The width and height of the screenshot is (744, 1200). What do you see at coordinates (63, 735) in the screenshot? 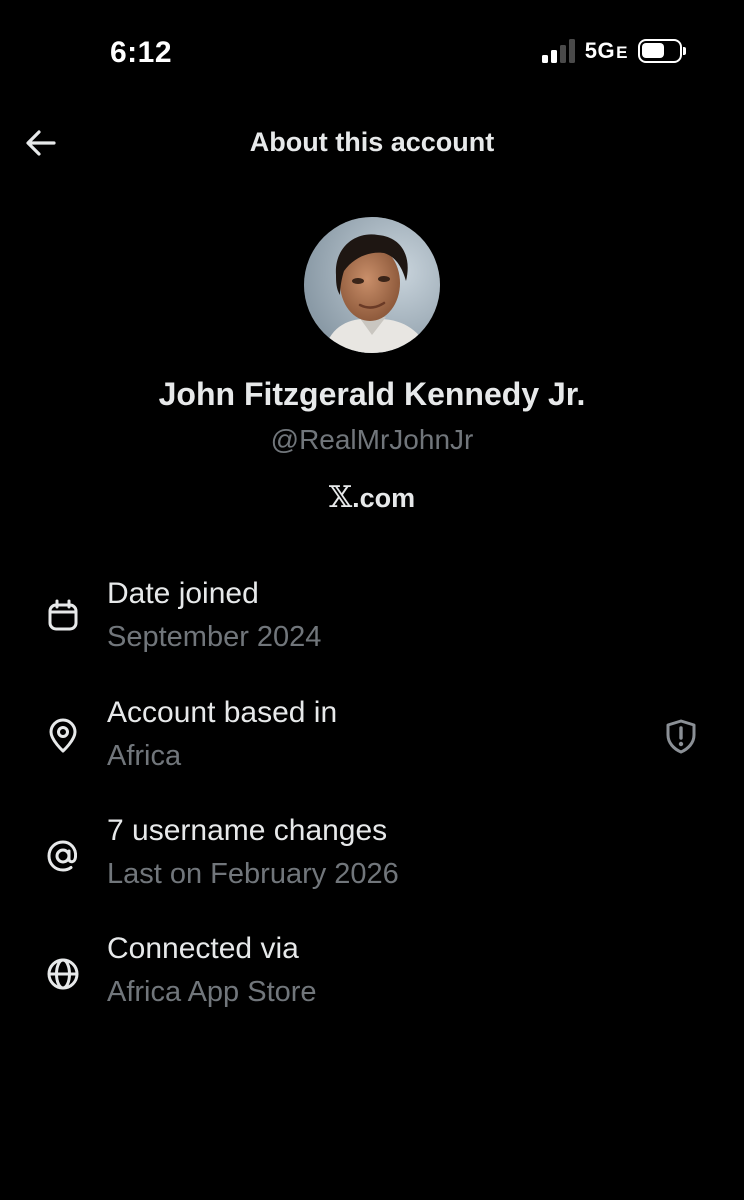
I see `location-pin-icon` at bounding box center [63, 735].